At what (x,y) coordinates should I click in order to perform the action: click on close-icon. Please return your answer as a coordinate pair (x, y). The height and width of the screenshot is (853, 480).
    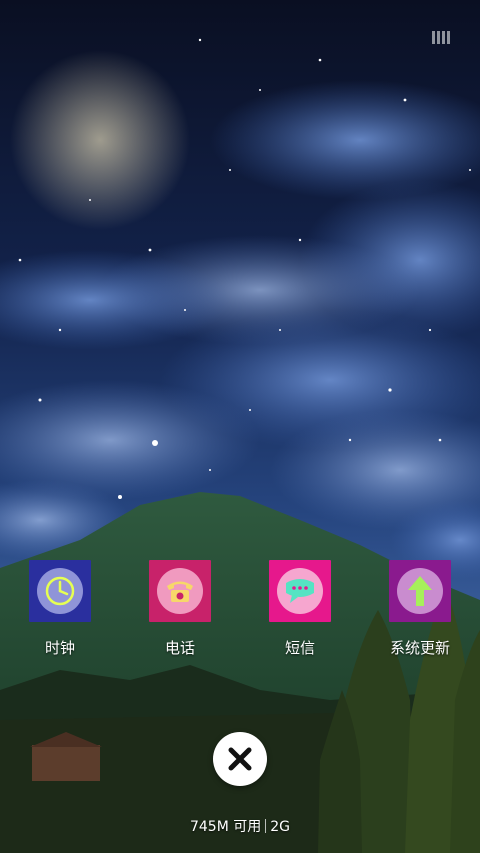
    Looking at the image, I should click on (240, 759).